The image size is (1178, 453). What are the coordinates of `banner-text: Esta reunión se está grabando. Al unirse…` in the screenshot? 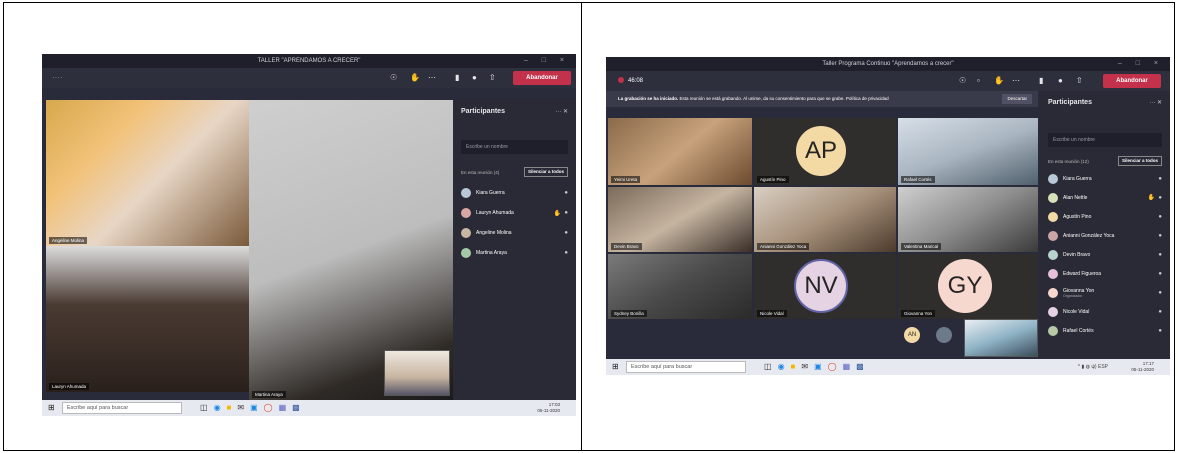 It's located at (784, 98).